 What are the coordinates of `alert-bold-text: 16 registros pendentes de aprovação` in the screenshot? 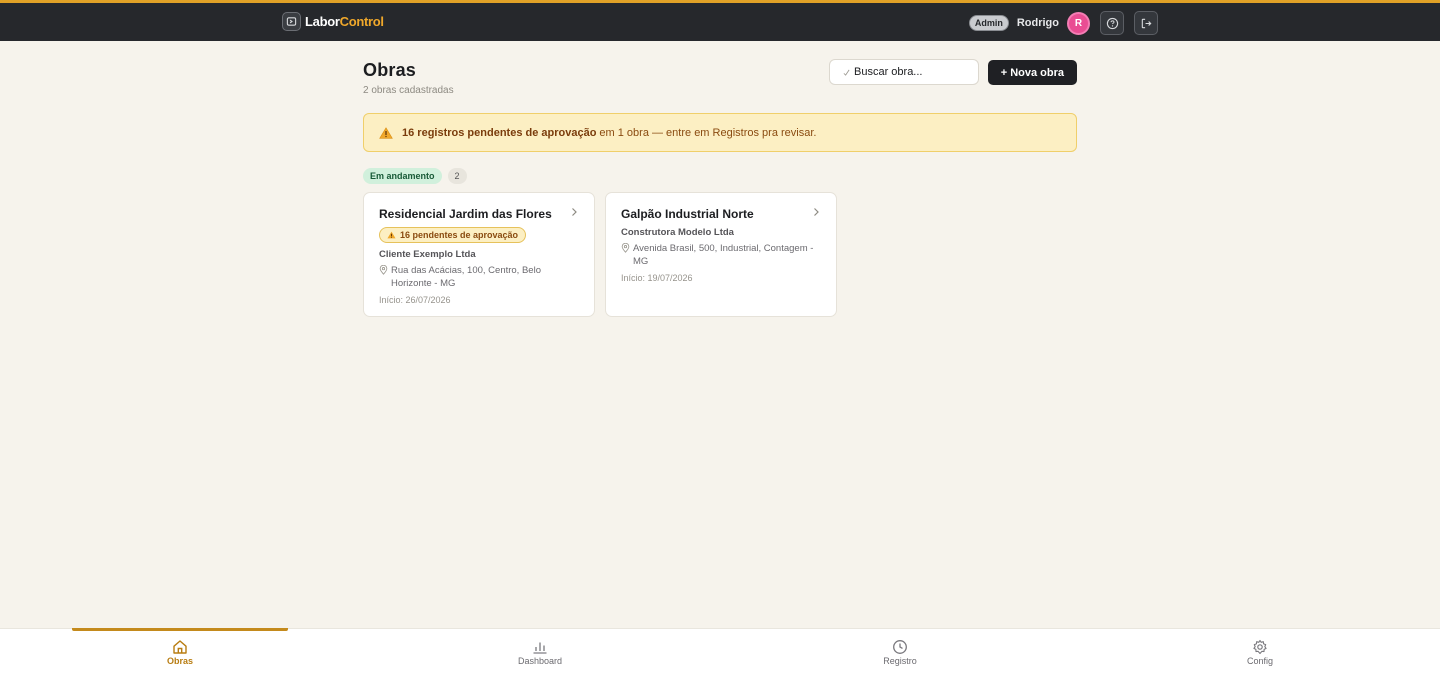 It's located at (499, 132).